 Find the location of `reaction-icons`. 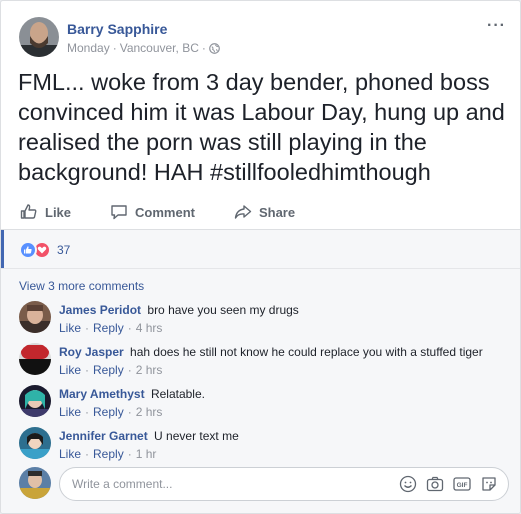

reaction-icons is located at coordinates (35, 250).